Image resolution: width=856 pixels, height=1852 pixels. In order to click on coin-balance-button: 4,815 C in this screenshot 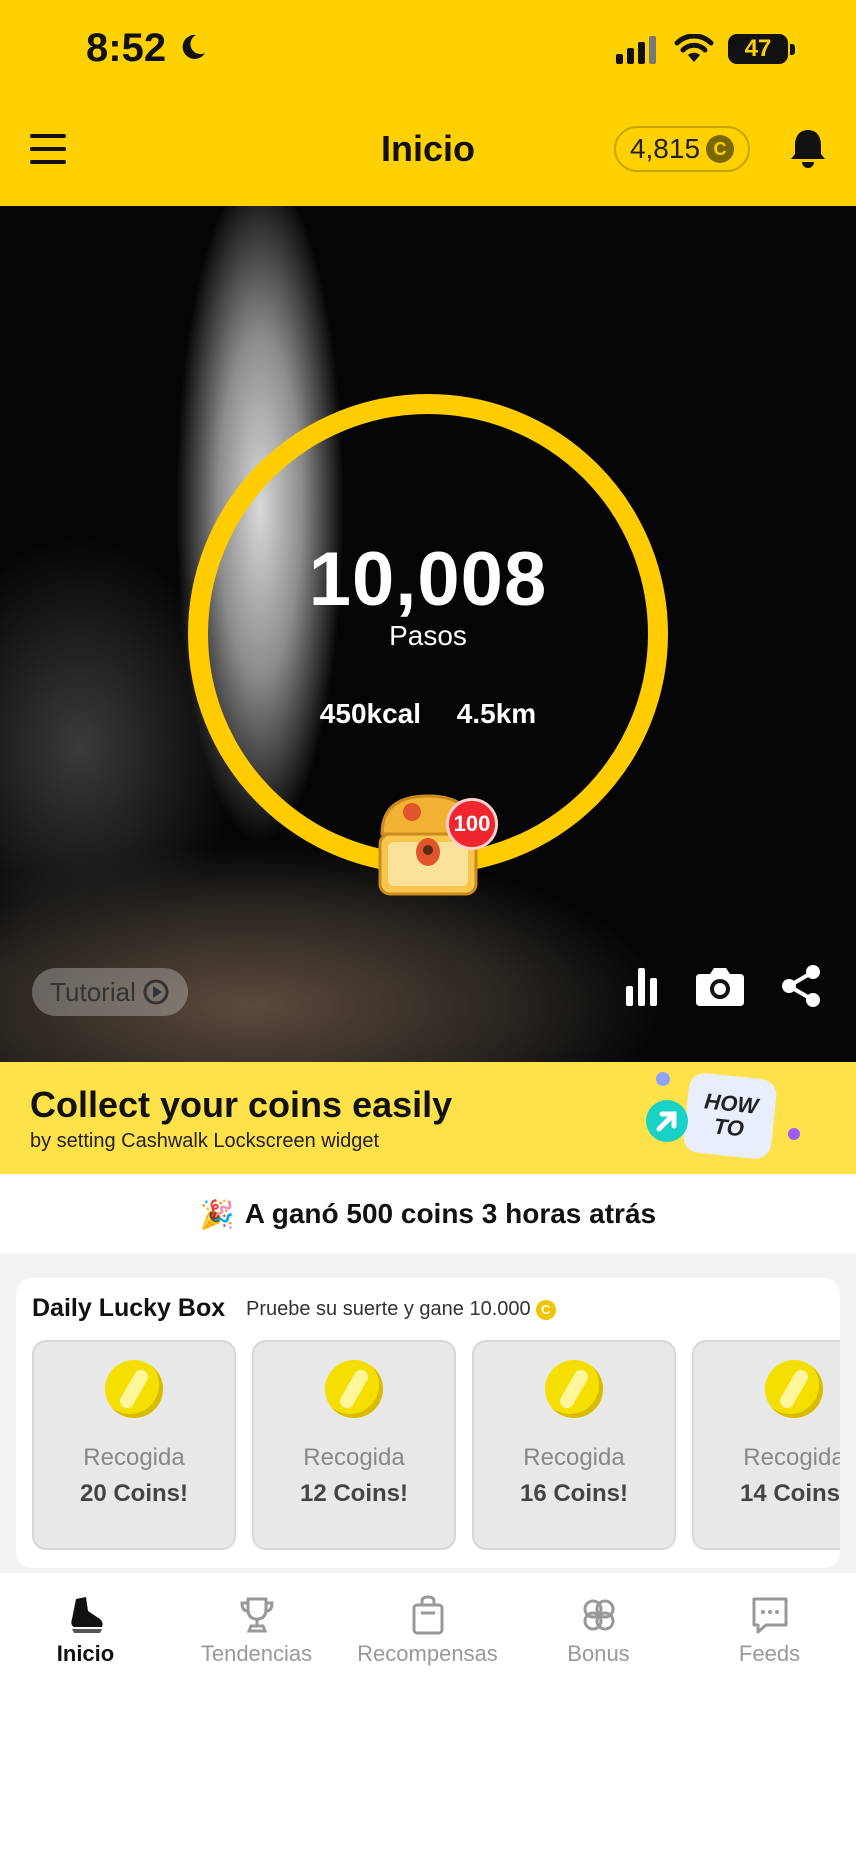, I will do `click(682, 149)`.